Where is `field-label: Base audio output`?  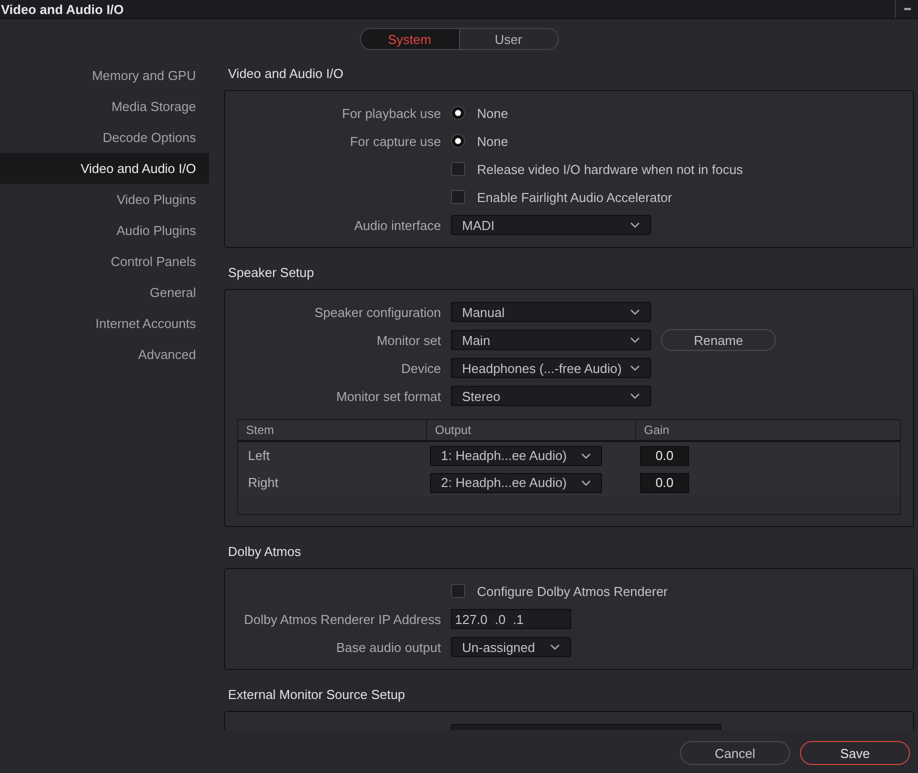
field-label: Base audio output is located at coordinates (388, 647).